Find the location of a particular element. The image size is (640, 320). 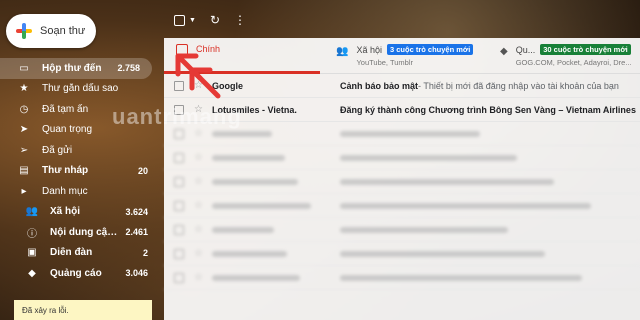

refresh-icon: ↻ is located at coordinates (215, 20).